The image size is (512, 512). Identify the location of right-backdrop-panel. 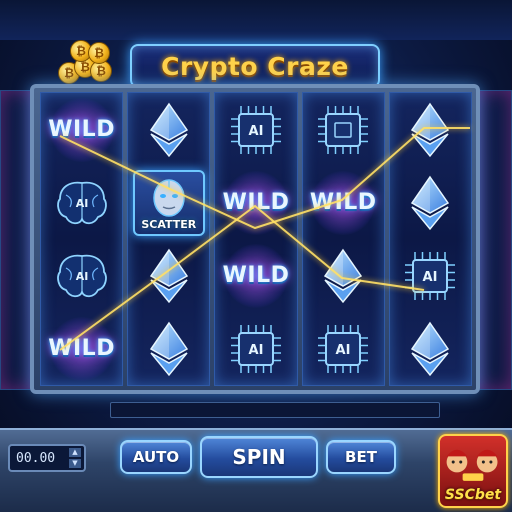
(495, 240).